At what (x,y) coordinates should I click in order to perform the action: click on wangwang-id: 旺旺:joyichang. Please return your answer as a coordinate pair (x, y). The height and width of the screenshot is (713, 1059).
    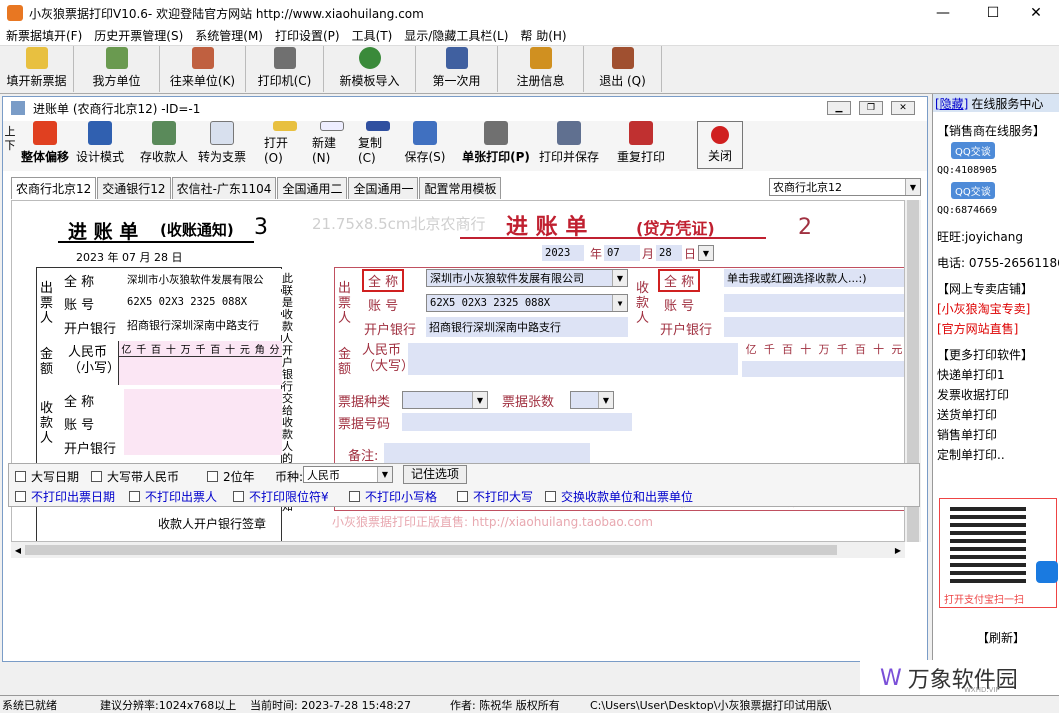
    Looking at the image, I should click on (980, 236).